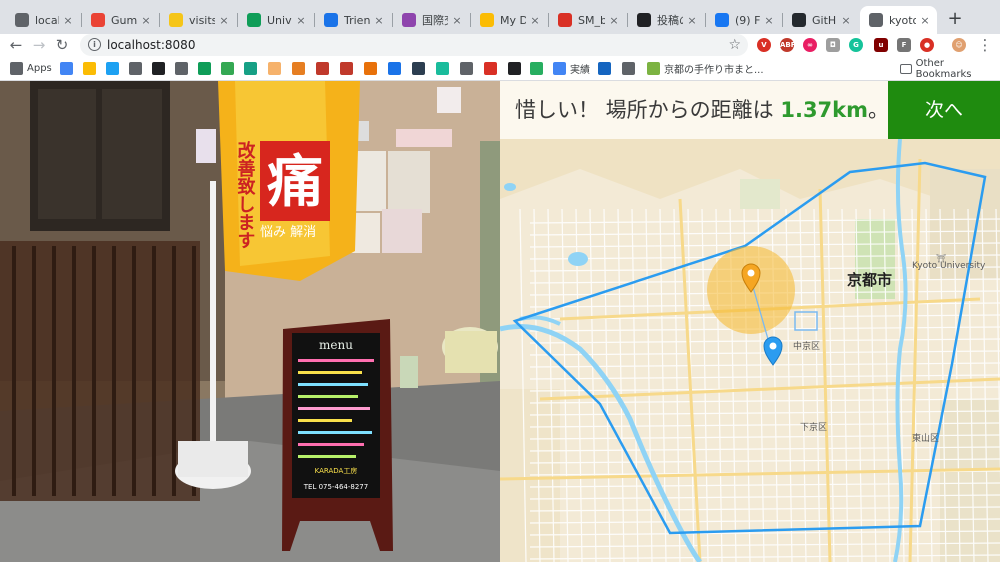 Image resolution: width=1000 pixels, height=562 pixels. What do you see at coordinates (39, 68) in the screenshot?
I see `bookmark-label: Apps` at bounding box center [39, 68].